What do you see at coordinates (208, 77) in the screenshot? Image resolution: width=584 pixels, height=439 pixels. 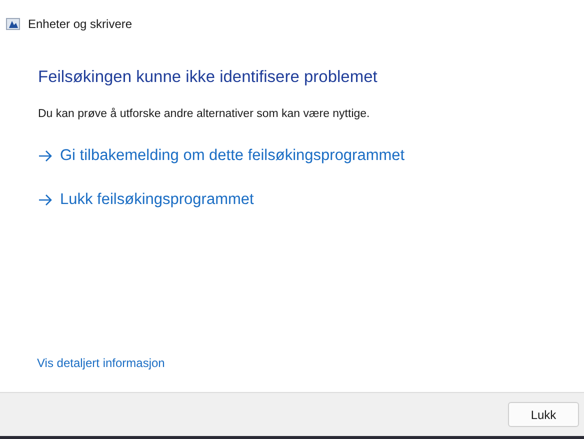 I see `heading: Feilsøkingen kunne ikke identifisere problemet` at bounding box center [208, 77].